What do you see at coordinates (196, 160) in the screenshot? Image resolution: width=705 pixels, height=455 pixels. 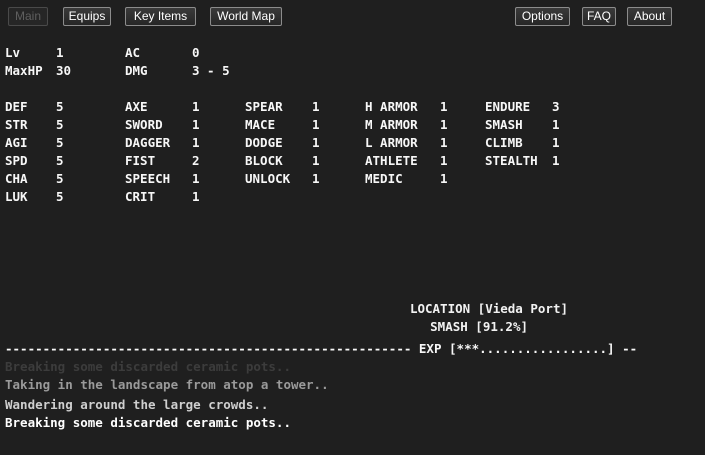 I see `stat-value: 2` at bounding box center [196, 160].